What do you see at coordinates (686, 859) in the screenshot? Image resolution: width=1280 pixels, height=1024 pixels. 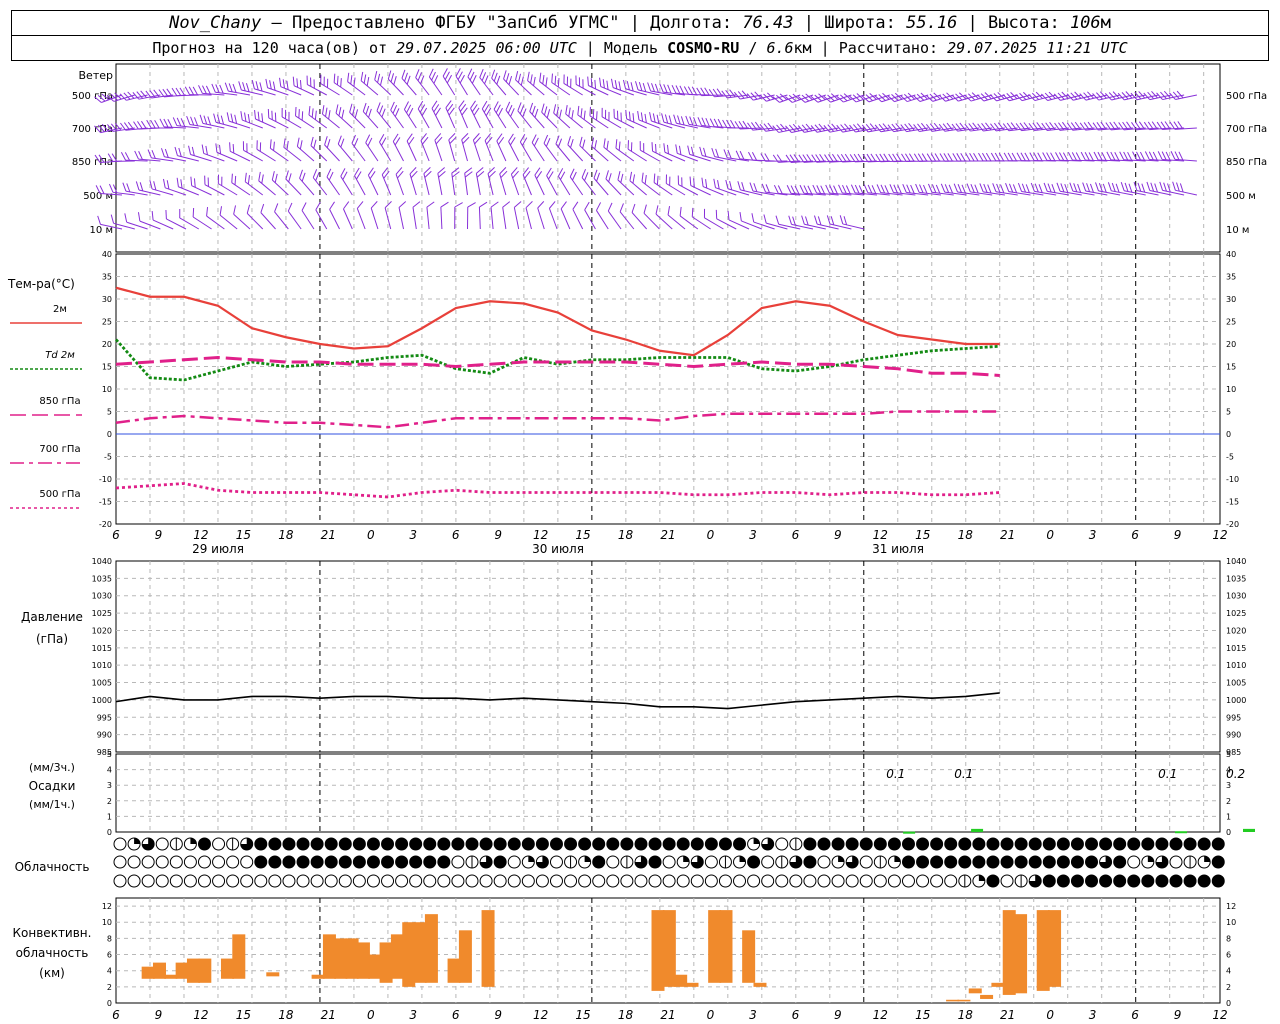 I see `cloud-mark` at bounding box center [686, 859].